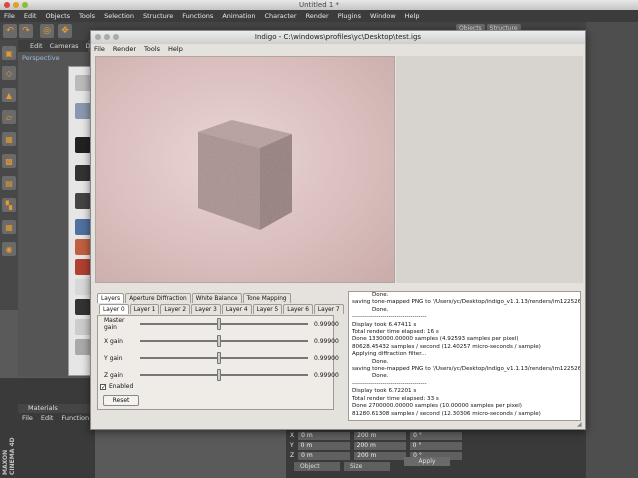 This screenshot has height=478, width=638. Describe the element at coordinates (116, 386) in the screenshot. I see `enabled-checkbox-row: ✓ Enabled` at that location.